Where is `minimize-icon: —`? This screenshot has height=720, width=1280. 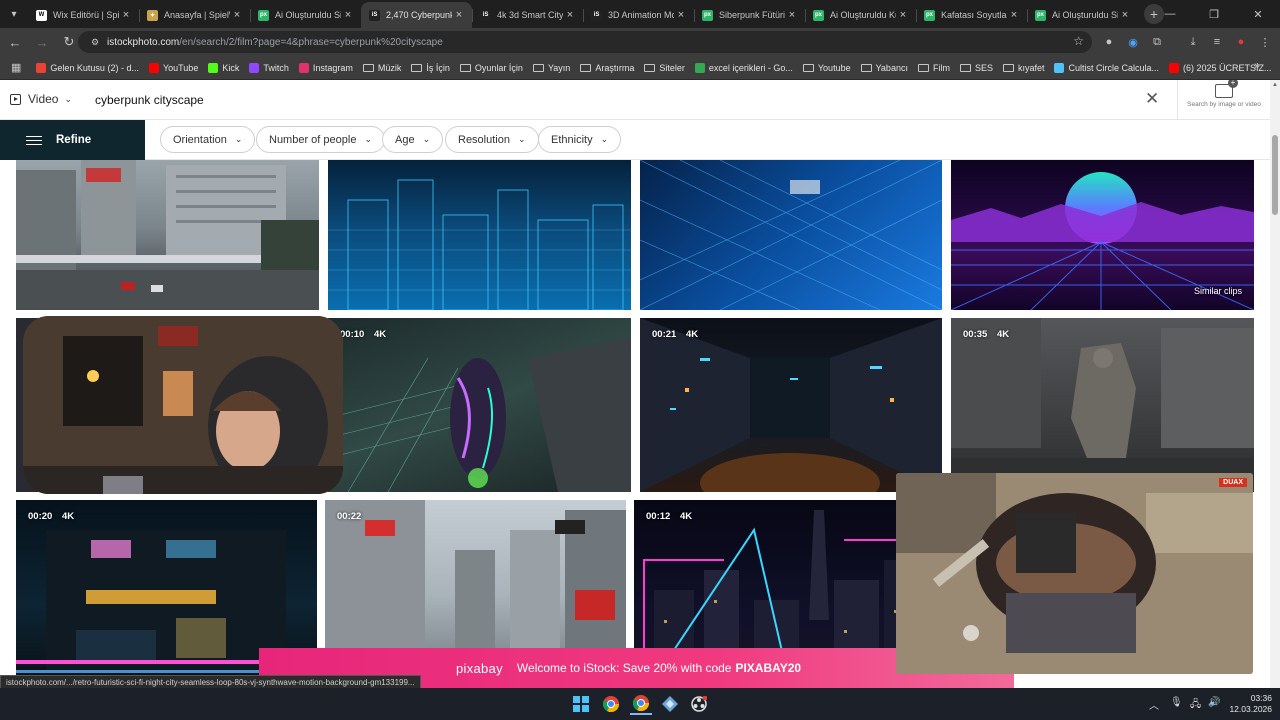
minimize-icon: — is located at coordinates (1170, 14).